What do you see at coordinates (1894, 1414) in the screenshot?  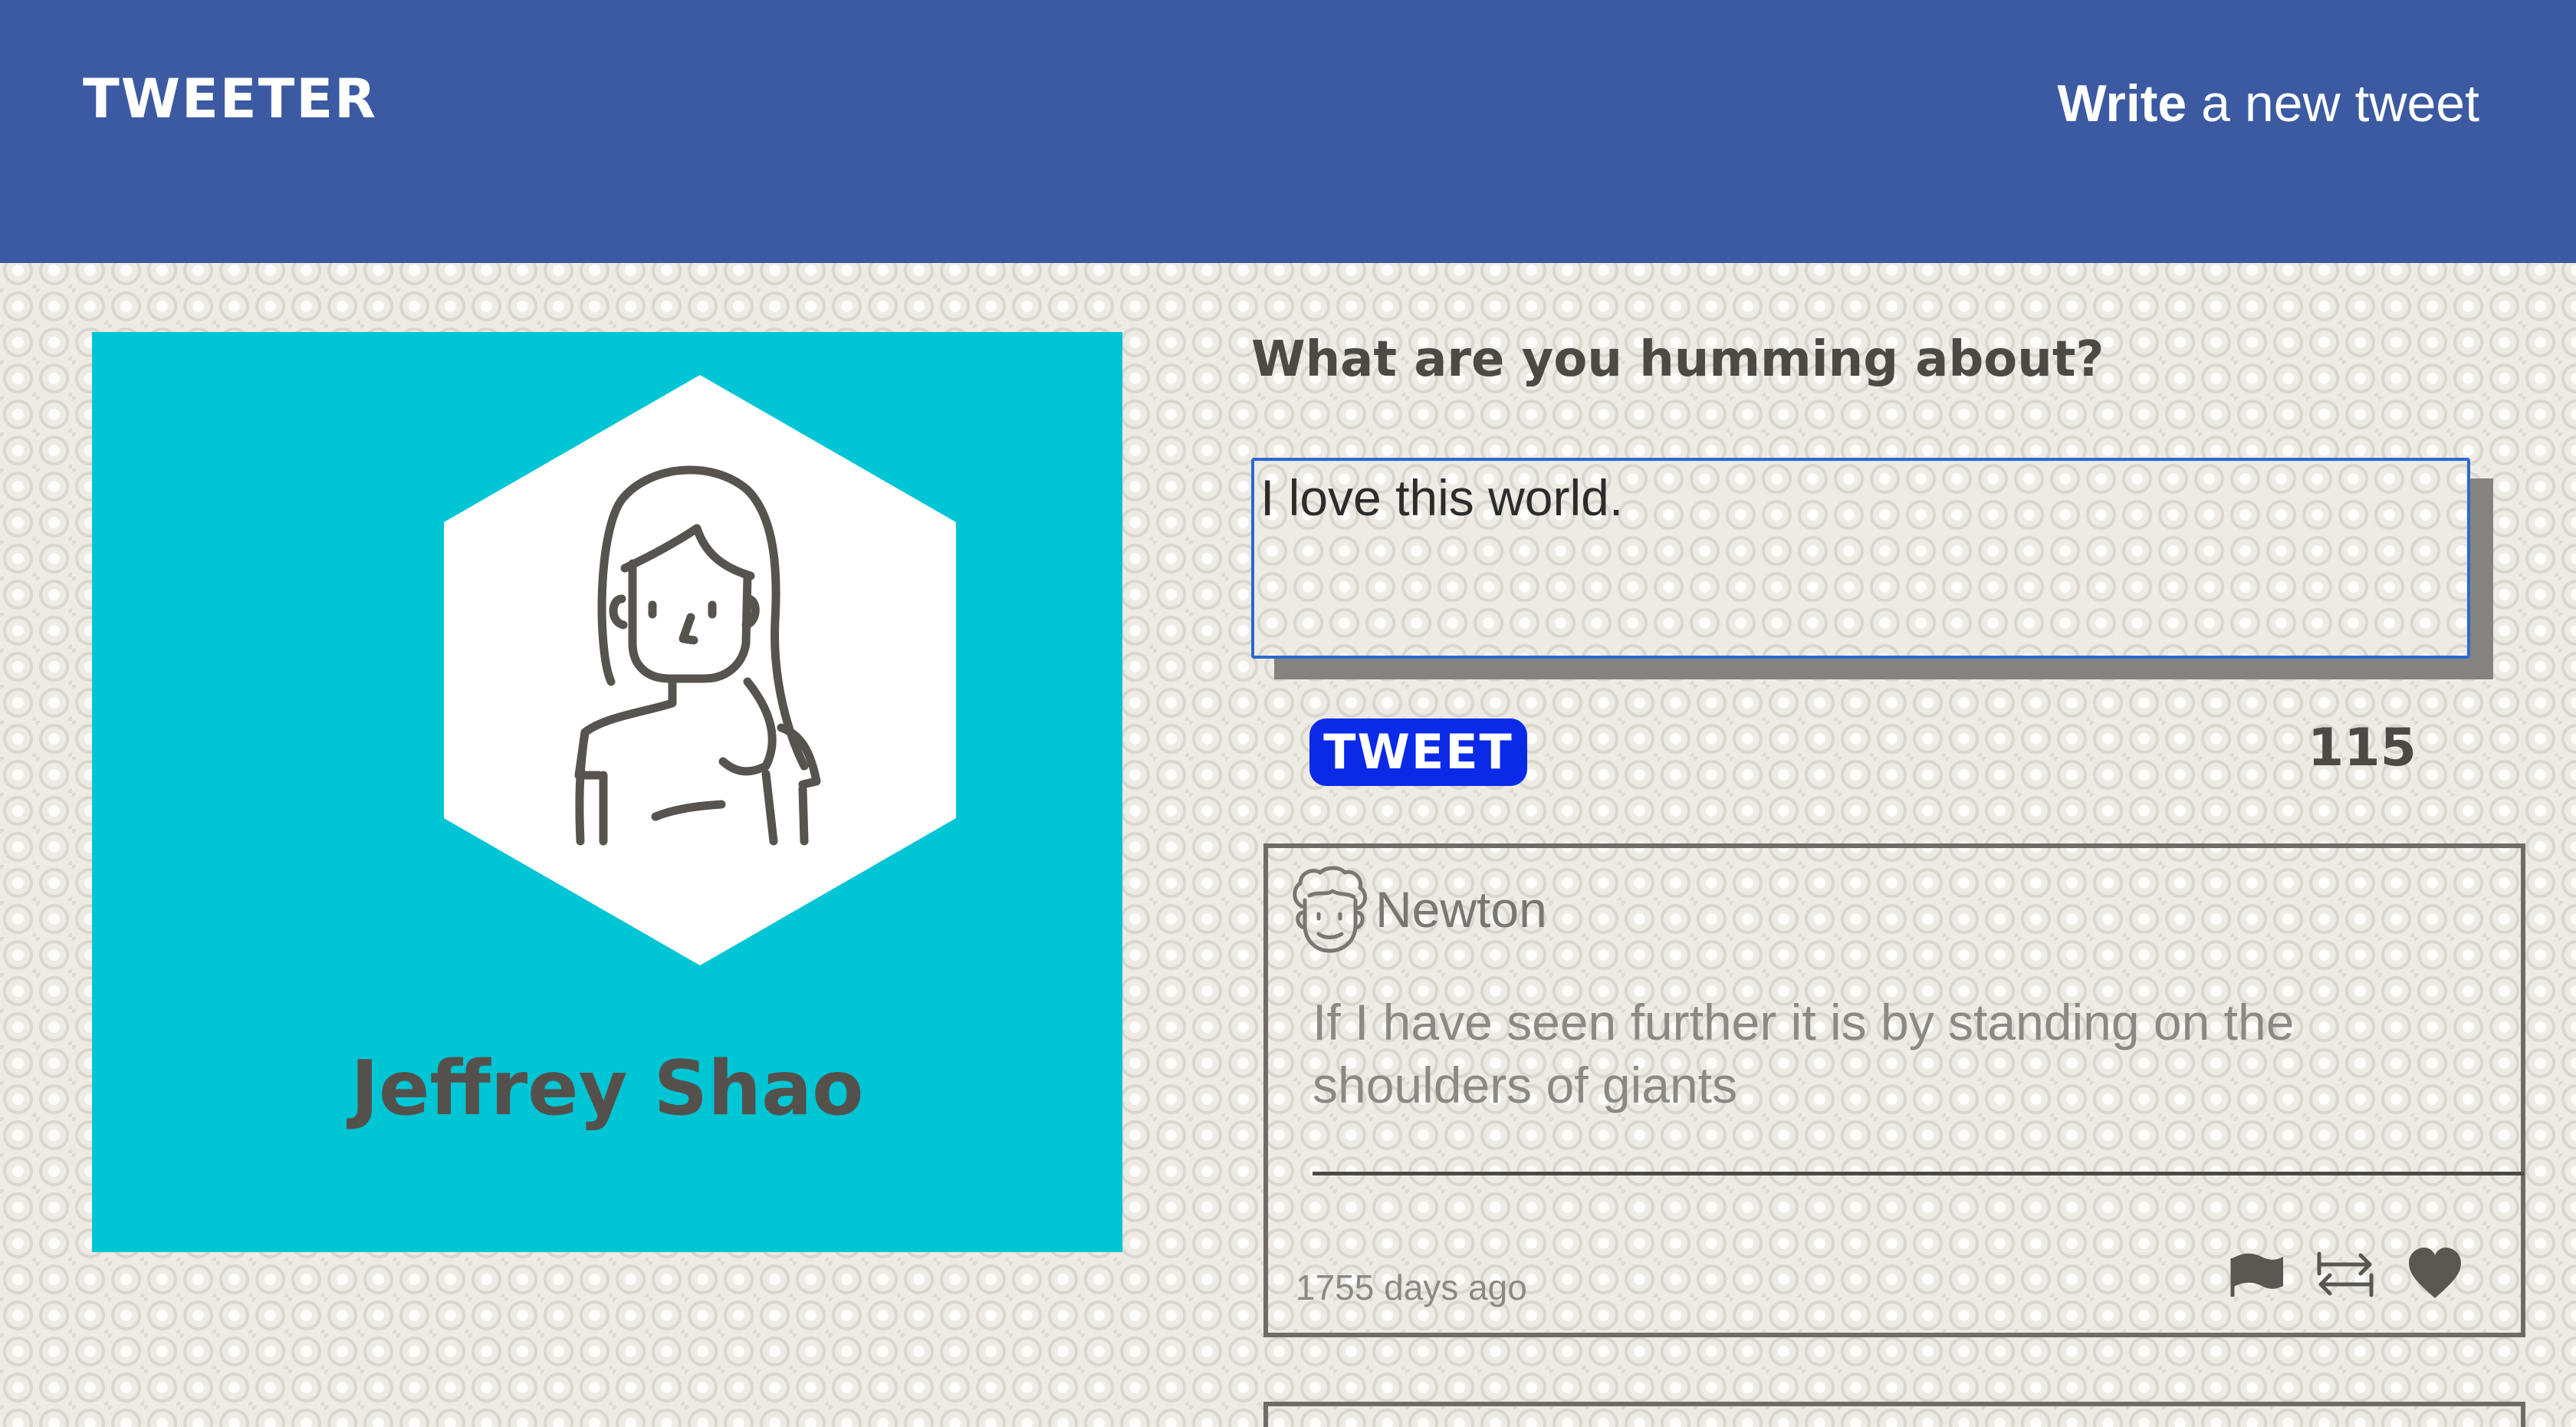 I see `tweet-card` at bounding box center [1894, 1414].